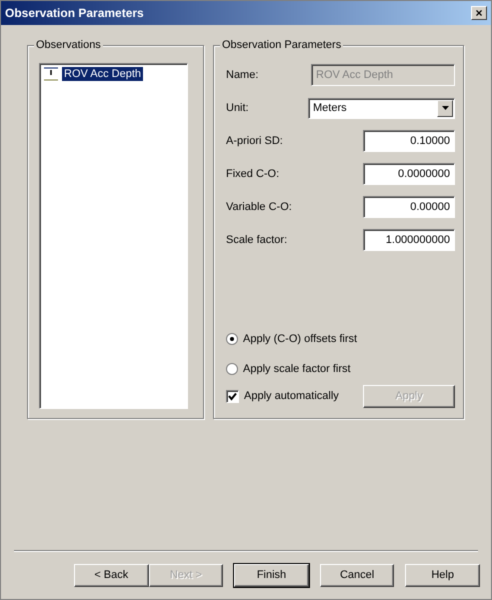  I want to click on dropdown-value: Meters, so click(330, 108).